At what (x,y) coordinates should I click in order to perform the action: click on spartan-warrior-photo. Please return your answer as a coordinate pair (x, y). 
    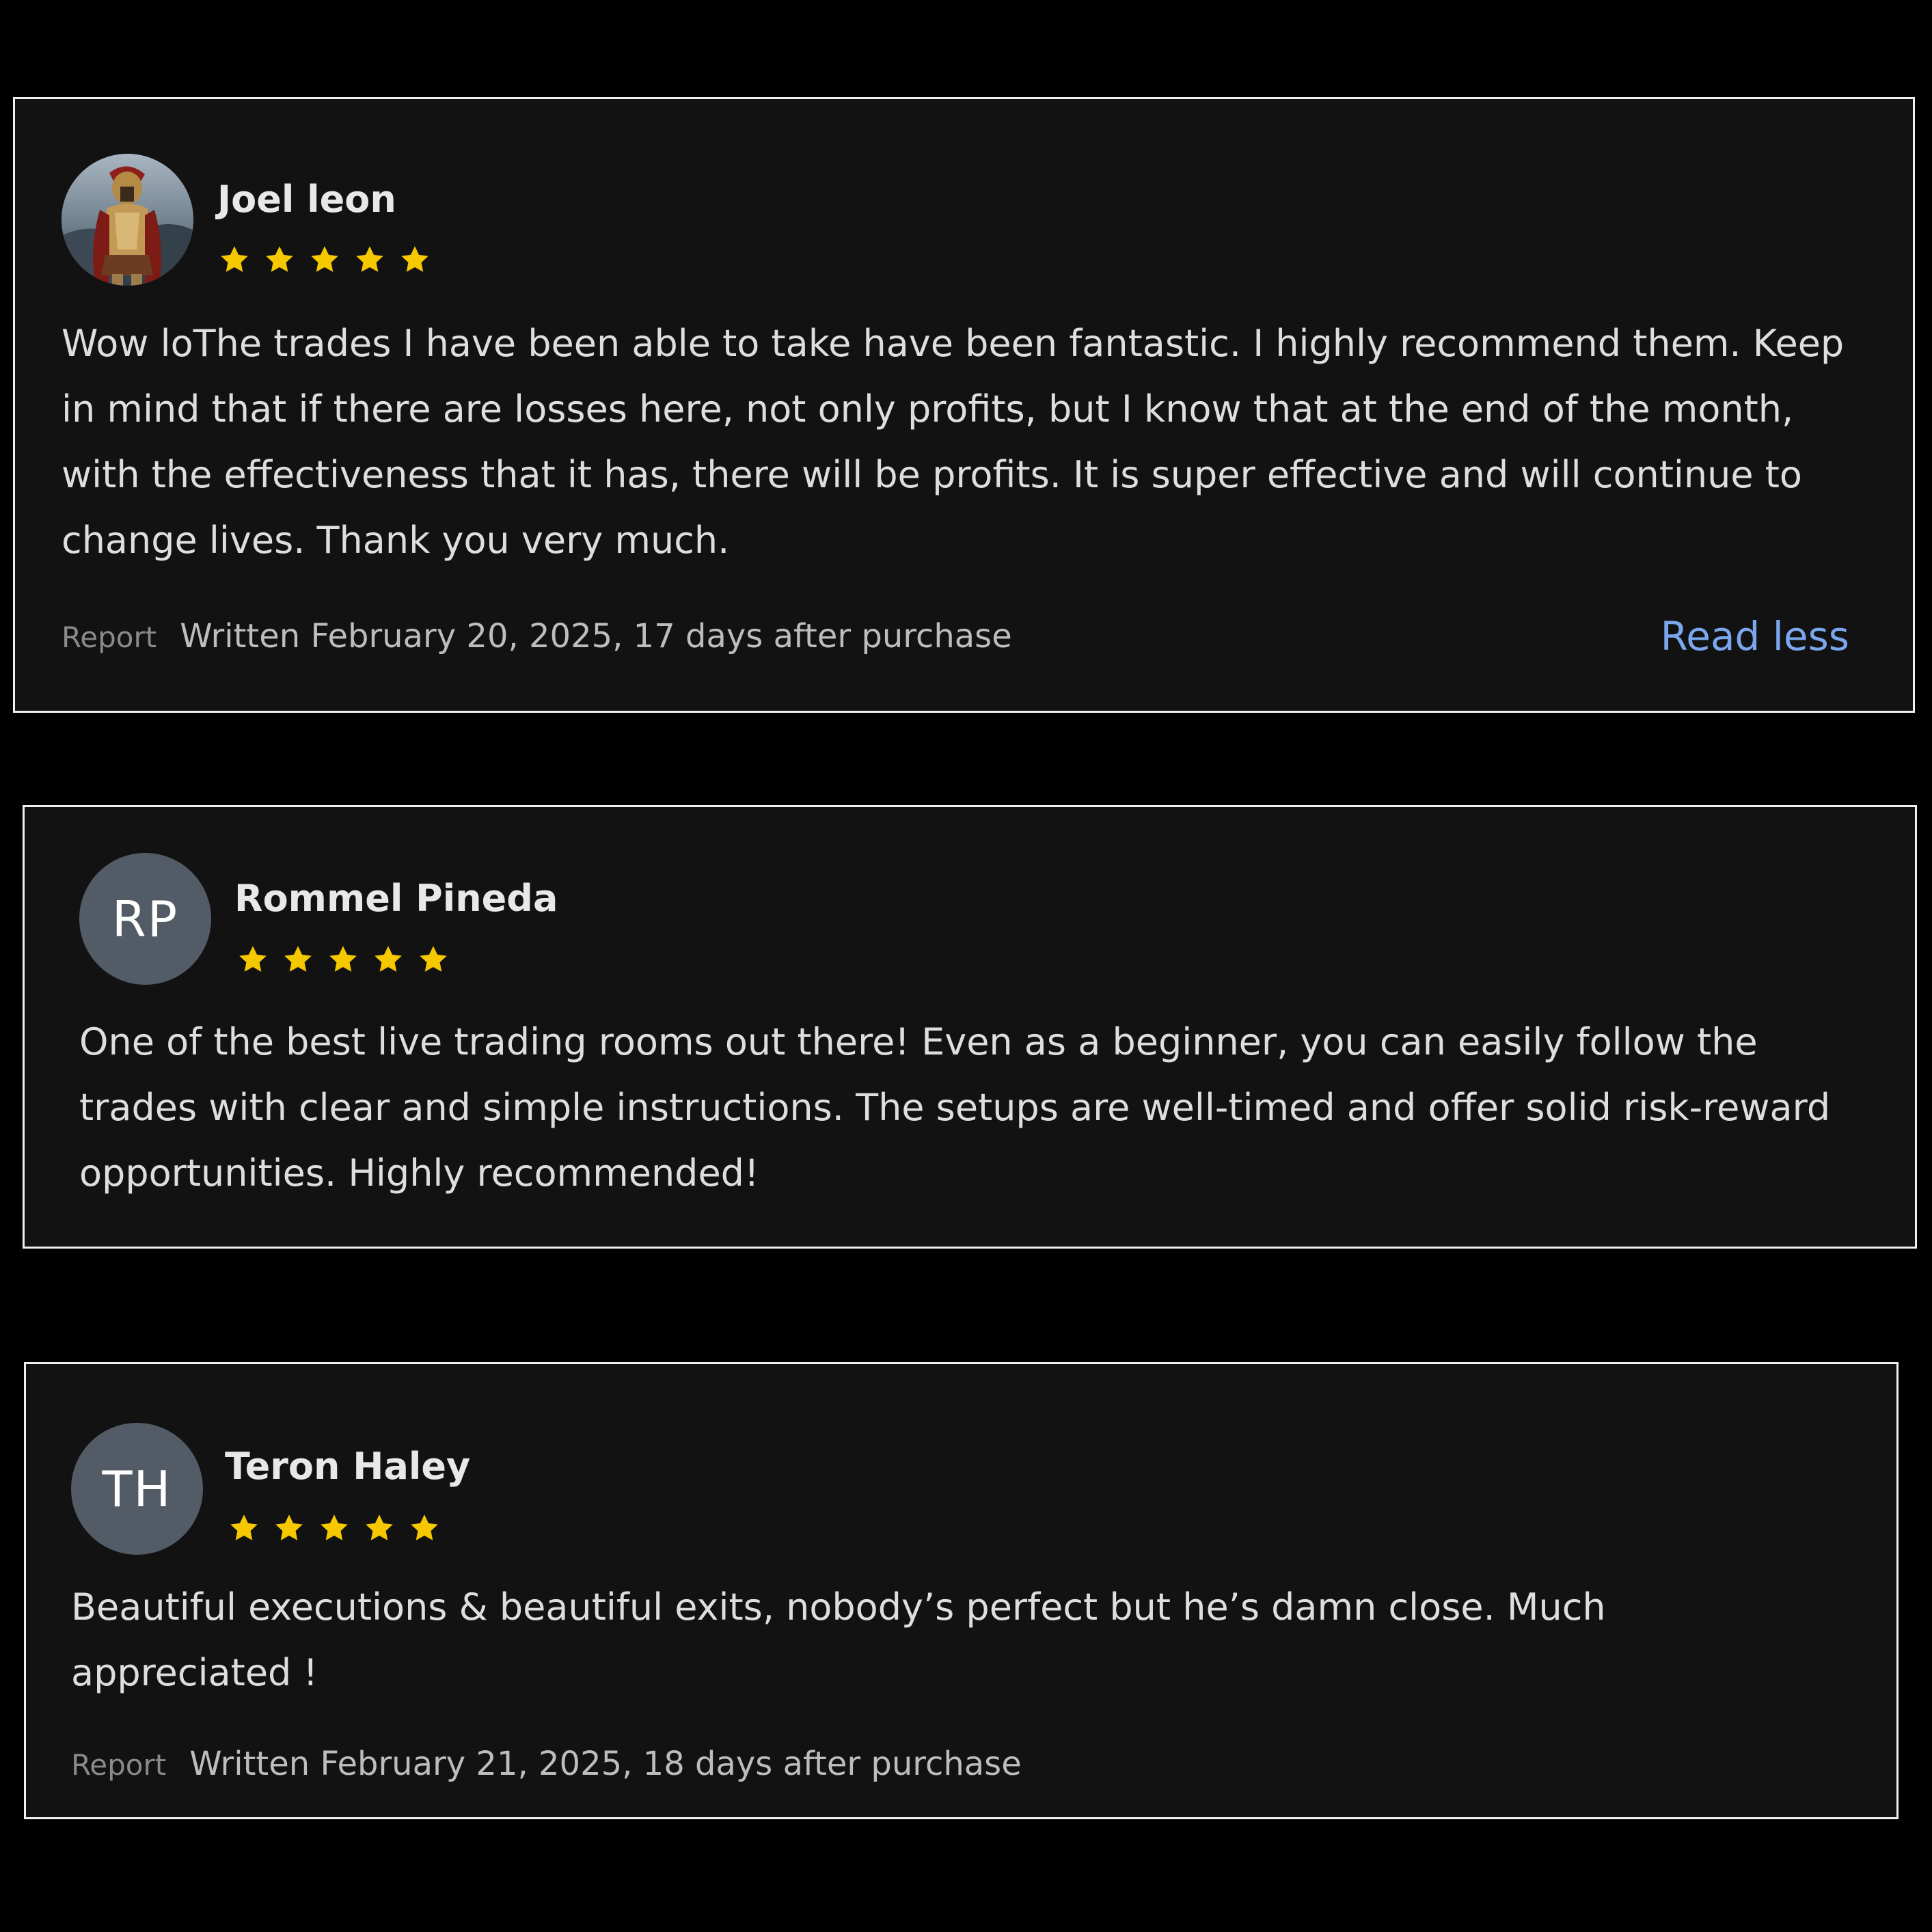
    Looking at the image, I should click on (127, 220).